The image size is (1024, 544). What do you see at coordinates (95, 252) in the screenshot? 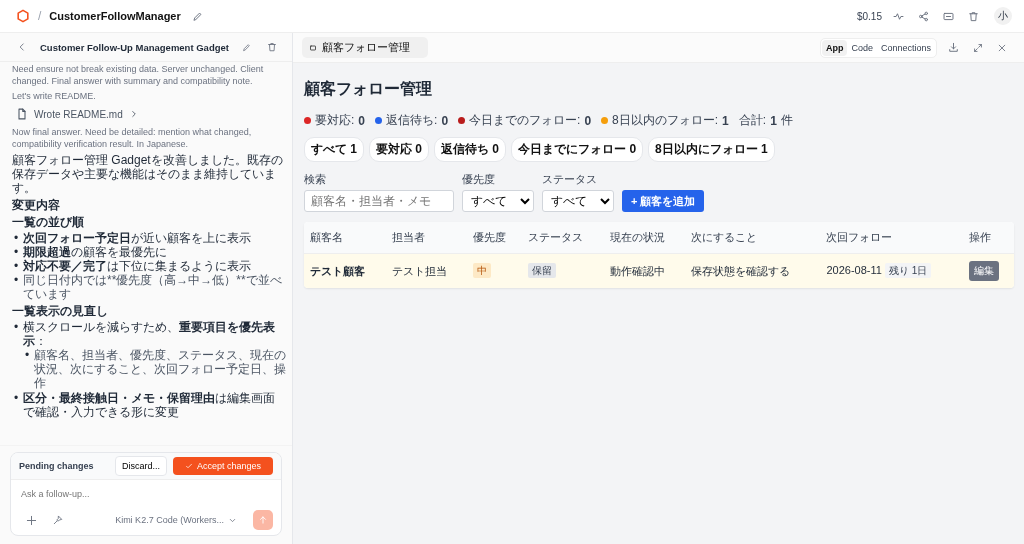
I see `list-item: 期限超過の顧客を最優先に` at bounding box center [95, 252].